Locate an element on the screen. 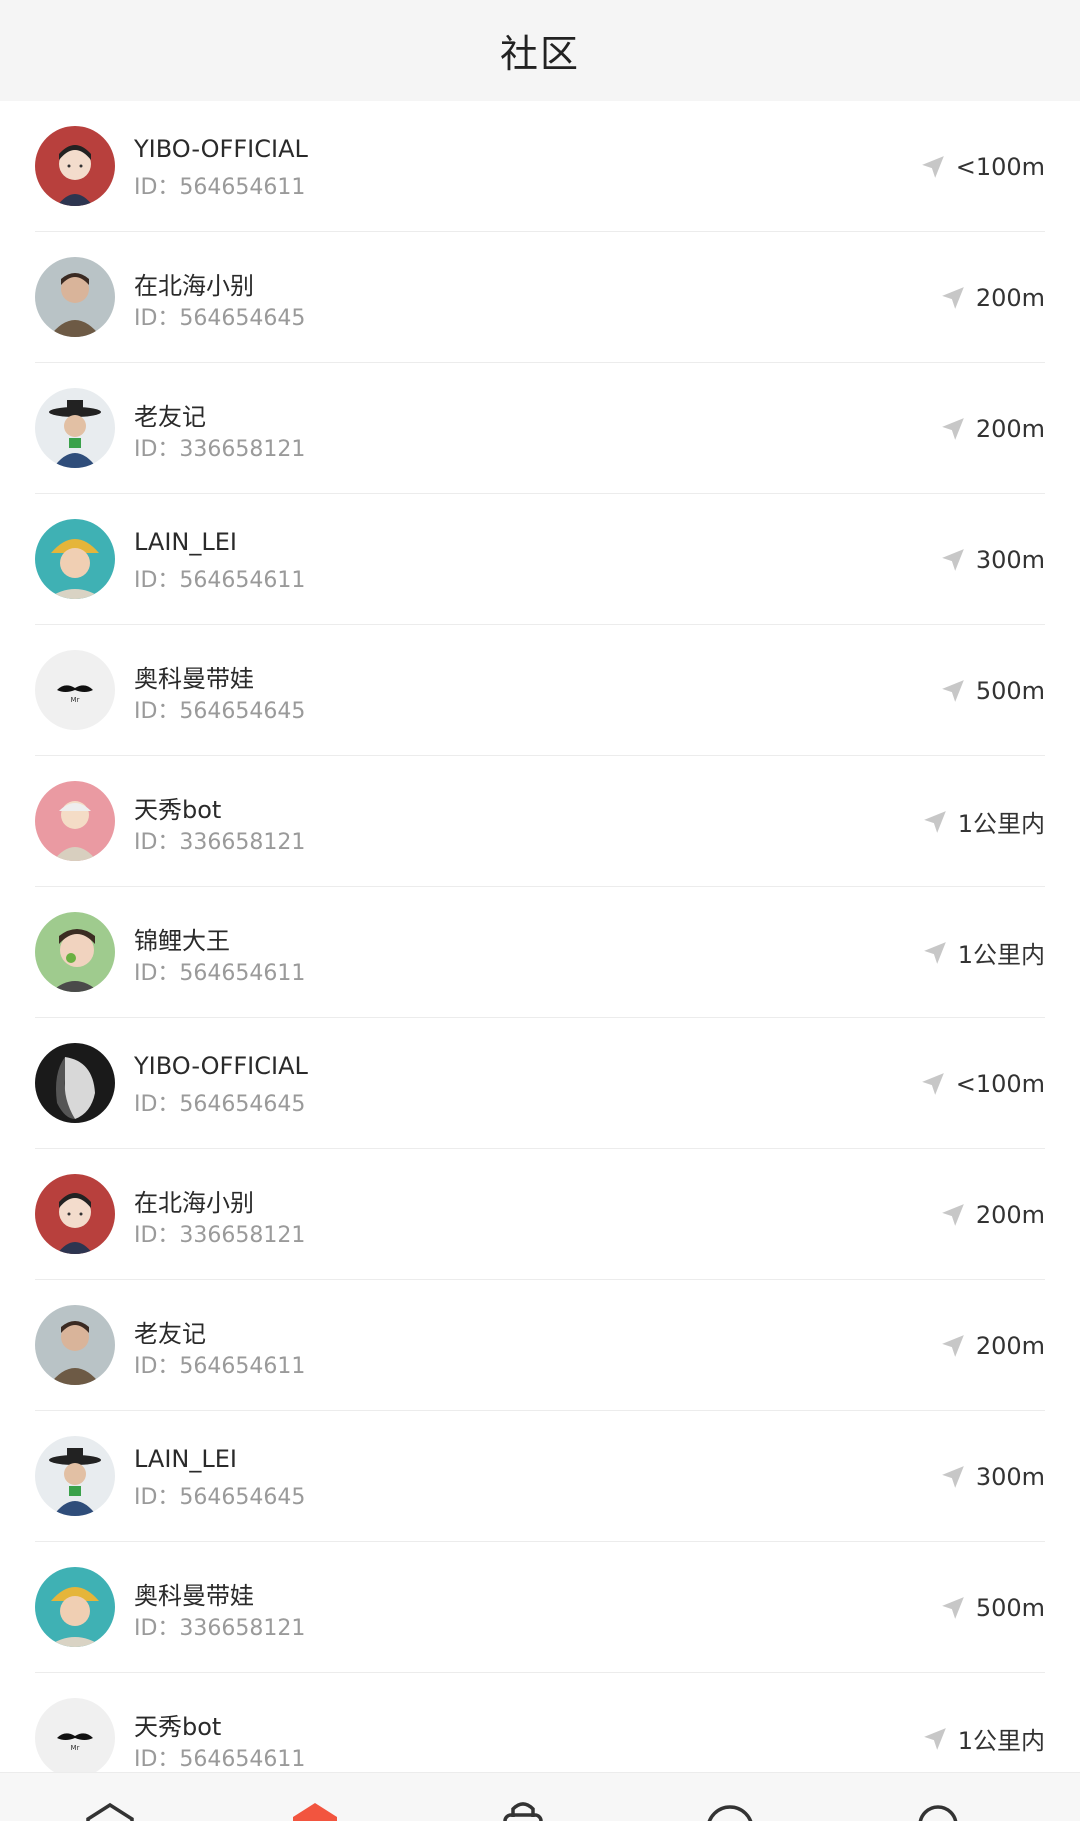 This screenshot has height=1821, width=1080. list-item: 在北海小别 ID：336658121 200m is located at coordinates (540, 1214).